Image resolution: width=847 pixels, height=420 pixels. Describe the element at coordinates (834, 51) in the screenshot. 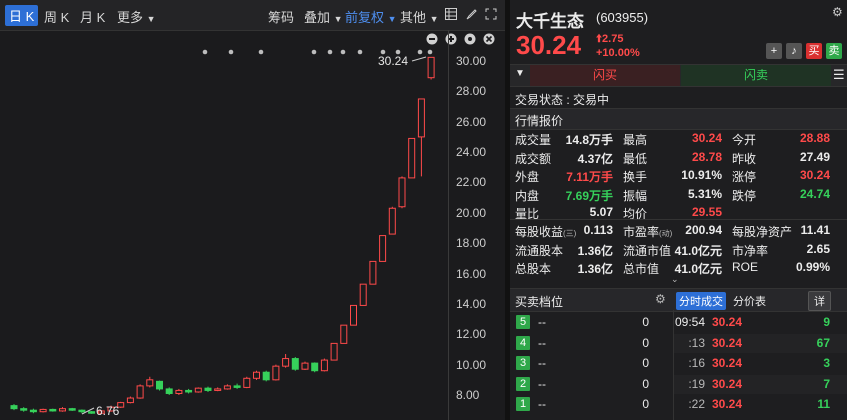

I see `sell-button: 卖` at that location.